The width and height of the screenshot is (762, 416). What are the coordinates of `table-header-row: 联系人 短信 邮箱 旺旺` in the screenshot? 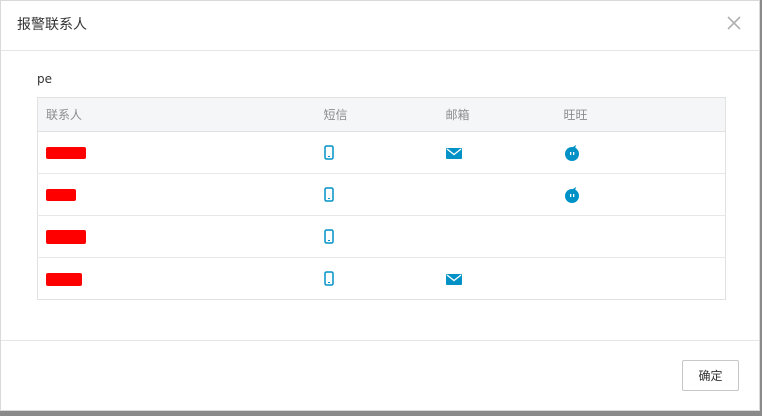 It's located at (381, 114).